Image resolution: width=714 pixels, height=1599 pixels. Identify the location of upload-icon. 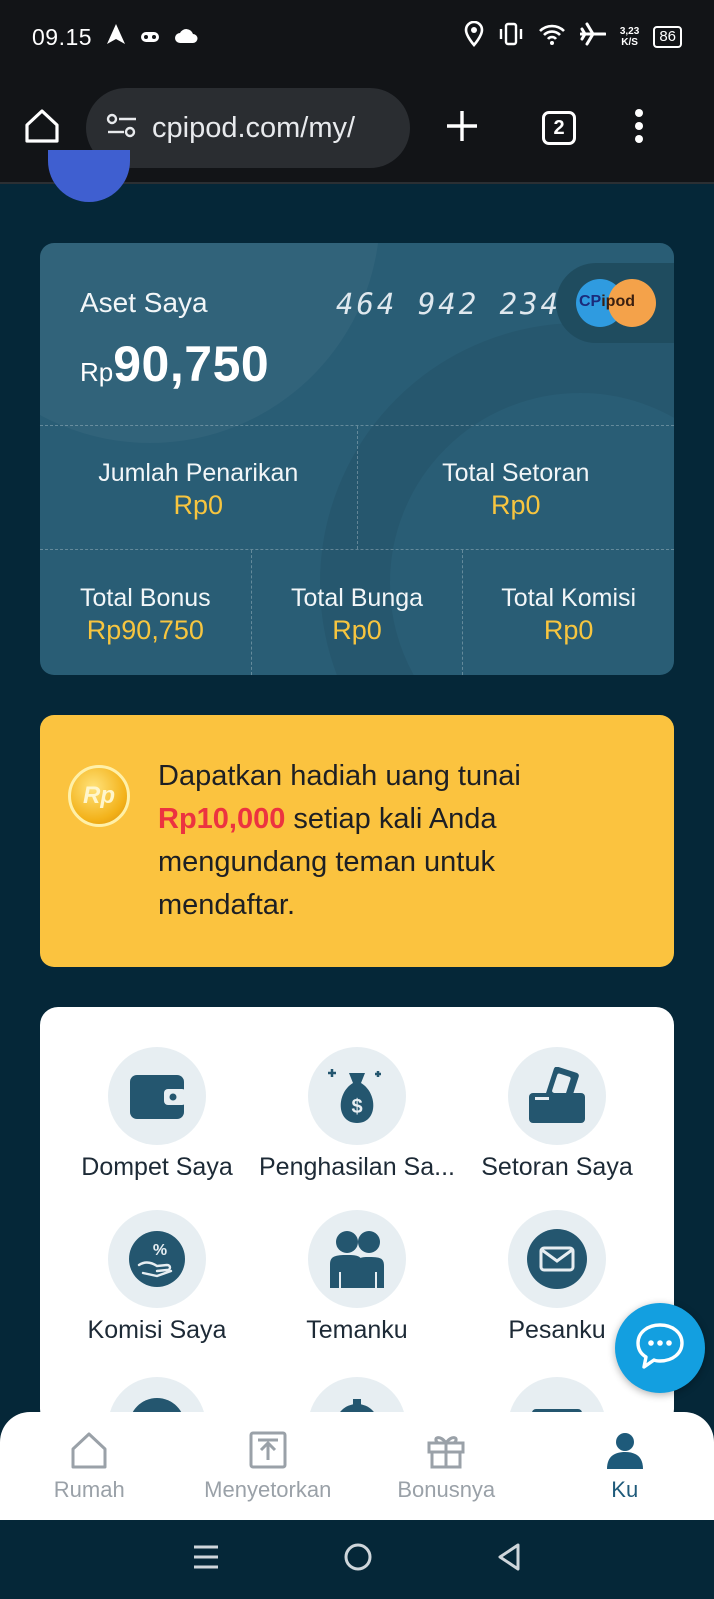
(268, 1452).